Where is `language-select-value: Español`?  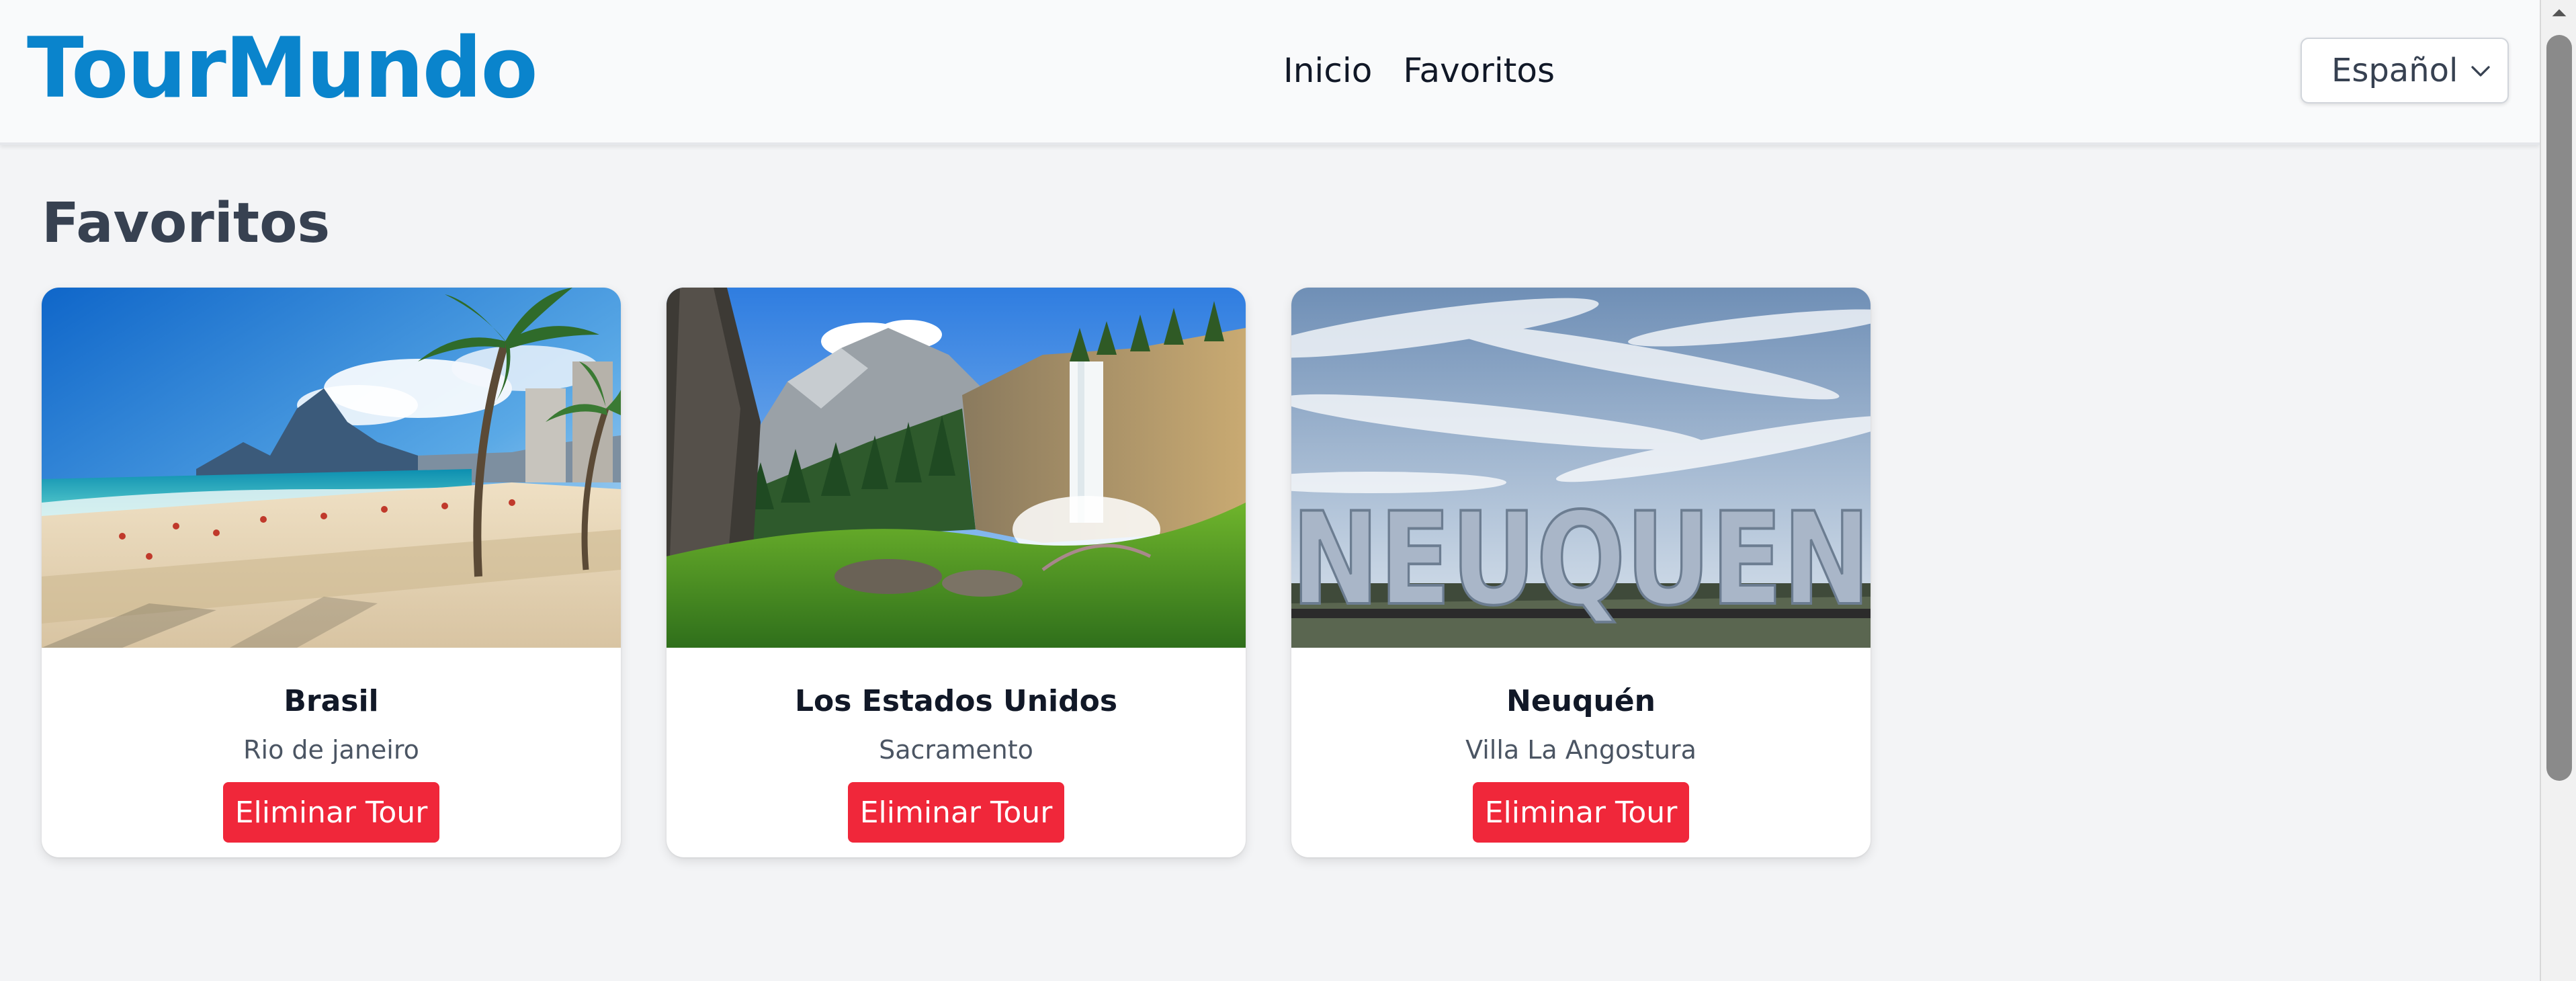 language-select-value: Español is located at coordinates (2394, 71).